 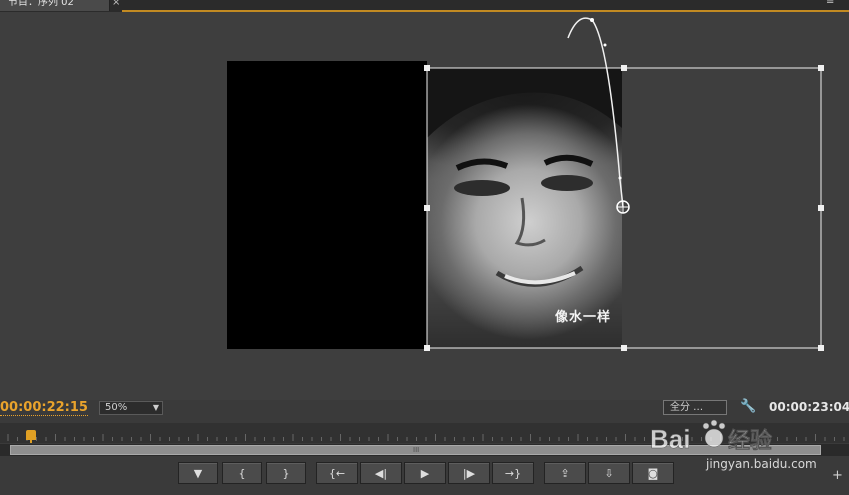 I want to click on playhead-stem, so click(x=31, y=441).